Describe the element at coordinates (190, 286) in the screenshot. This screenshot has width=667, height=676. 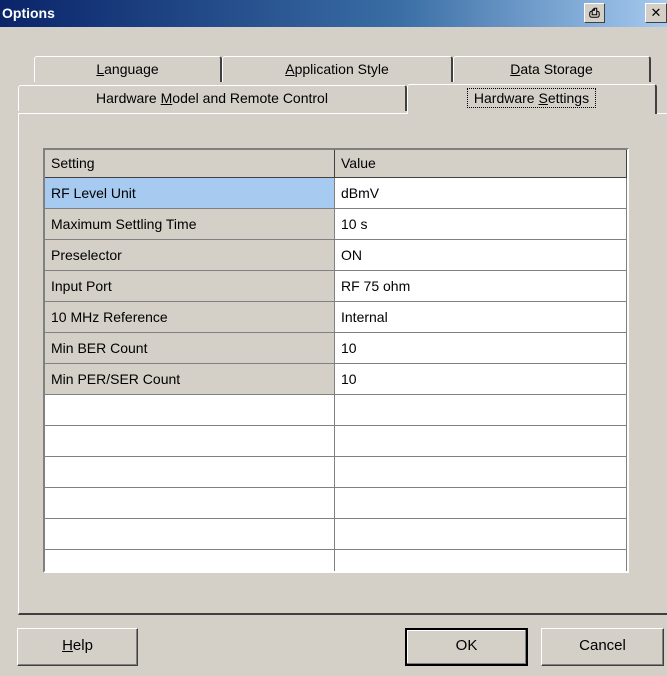
I see `setting-cell: Input Port` at that location.